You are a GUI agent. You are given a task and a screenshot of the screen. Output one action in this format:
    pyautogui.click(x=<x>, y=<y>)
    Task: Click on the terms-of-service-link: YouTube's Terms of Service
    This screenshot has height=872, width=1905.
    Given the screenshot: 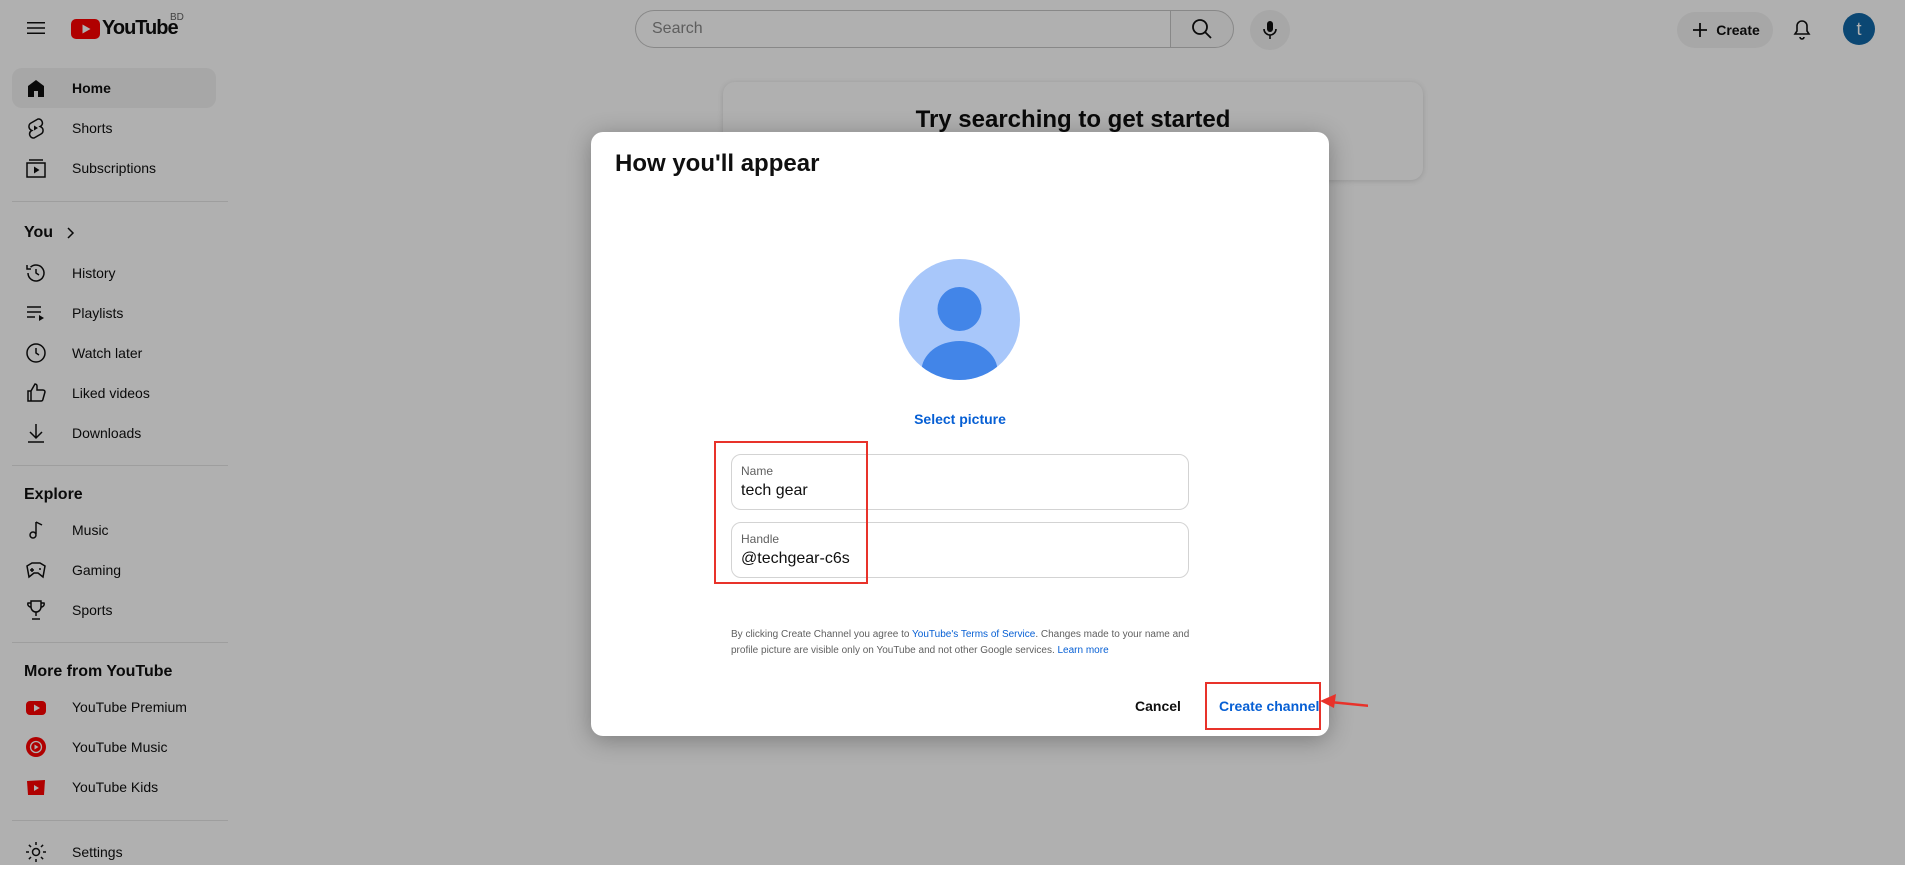 What is the action you would take?
    pyautogui.click(x=973, y=634)
    